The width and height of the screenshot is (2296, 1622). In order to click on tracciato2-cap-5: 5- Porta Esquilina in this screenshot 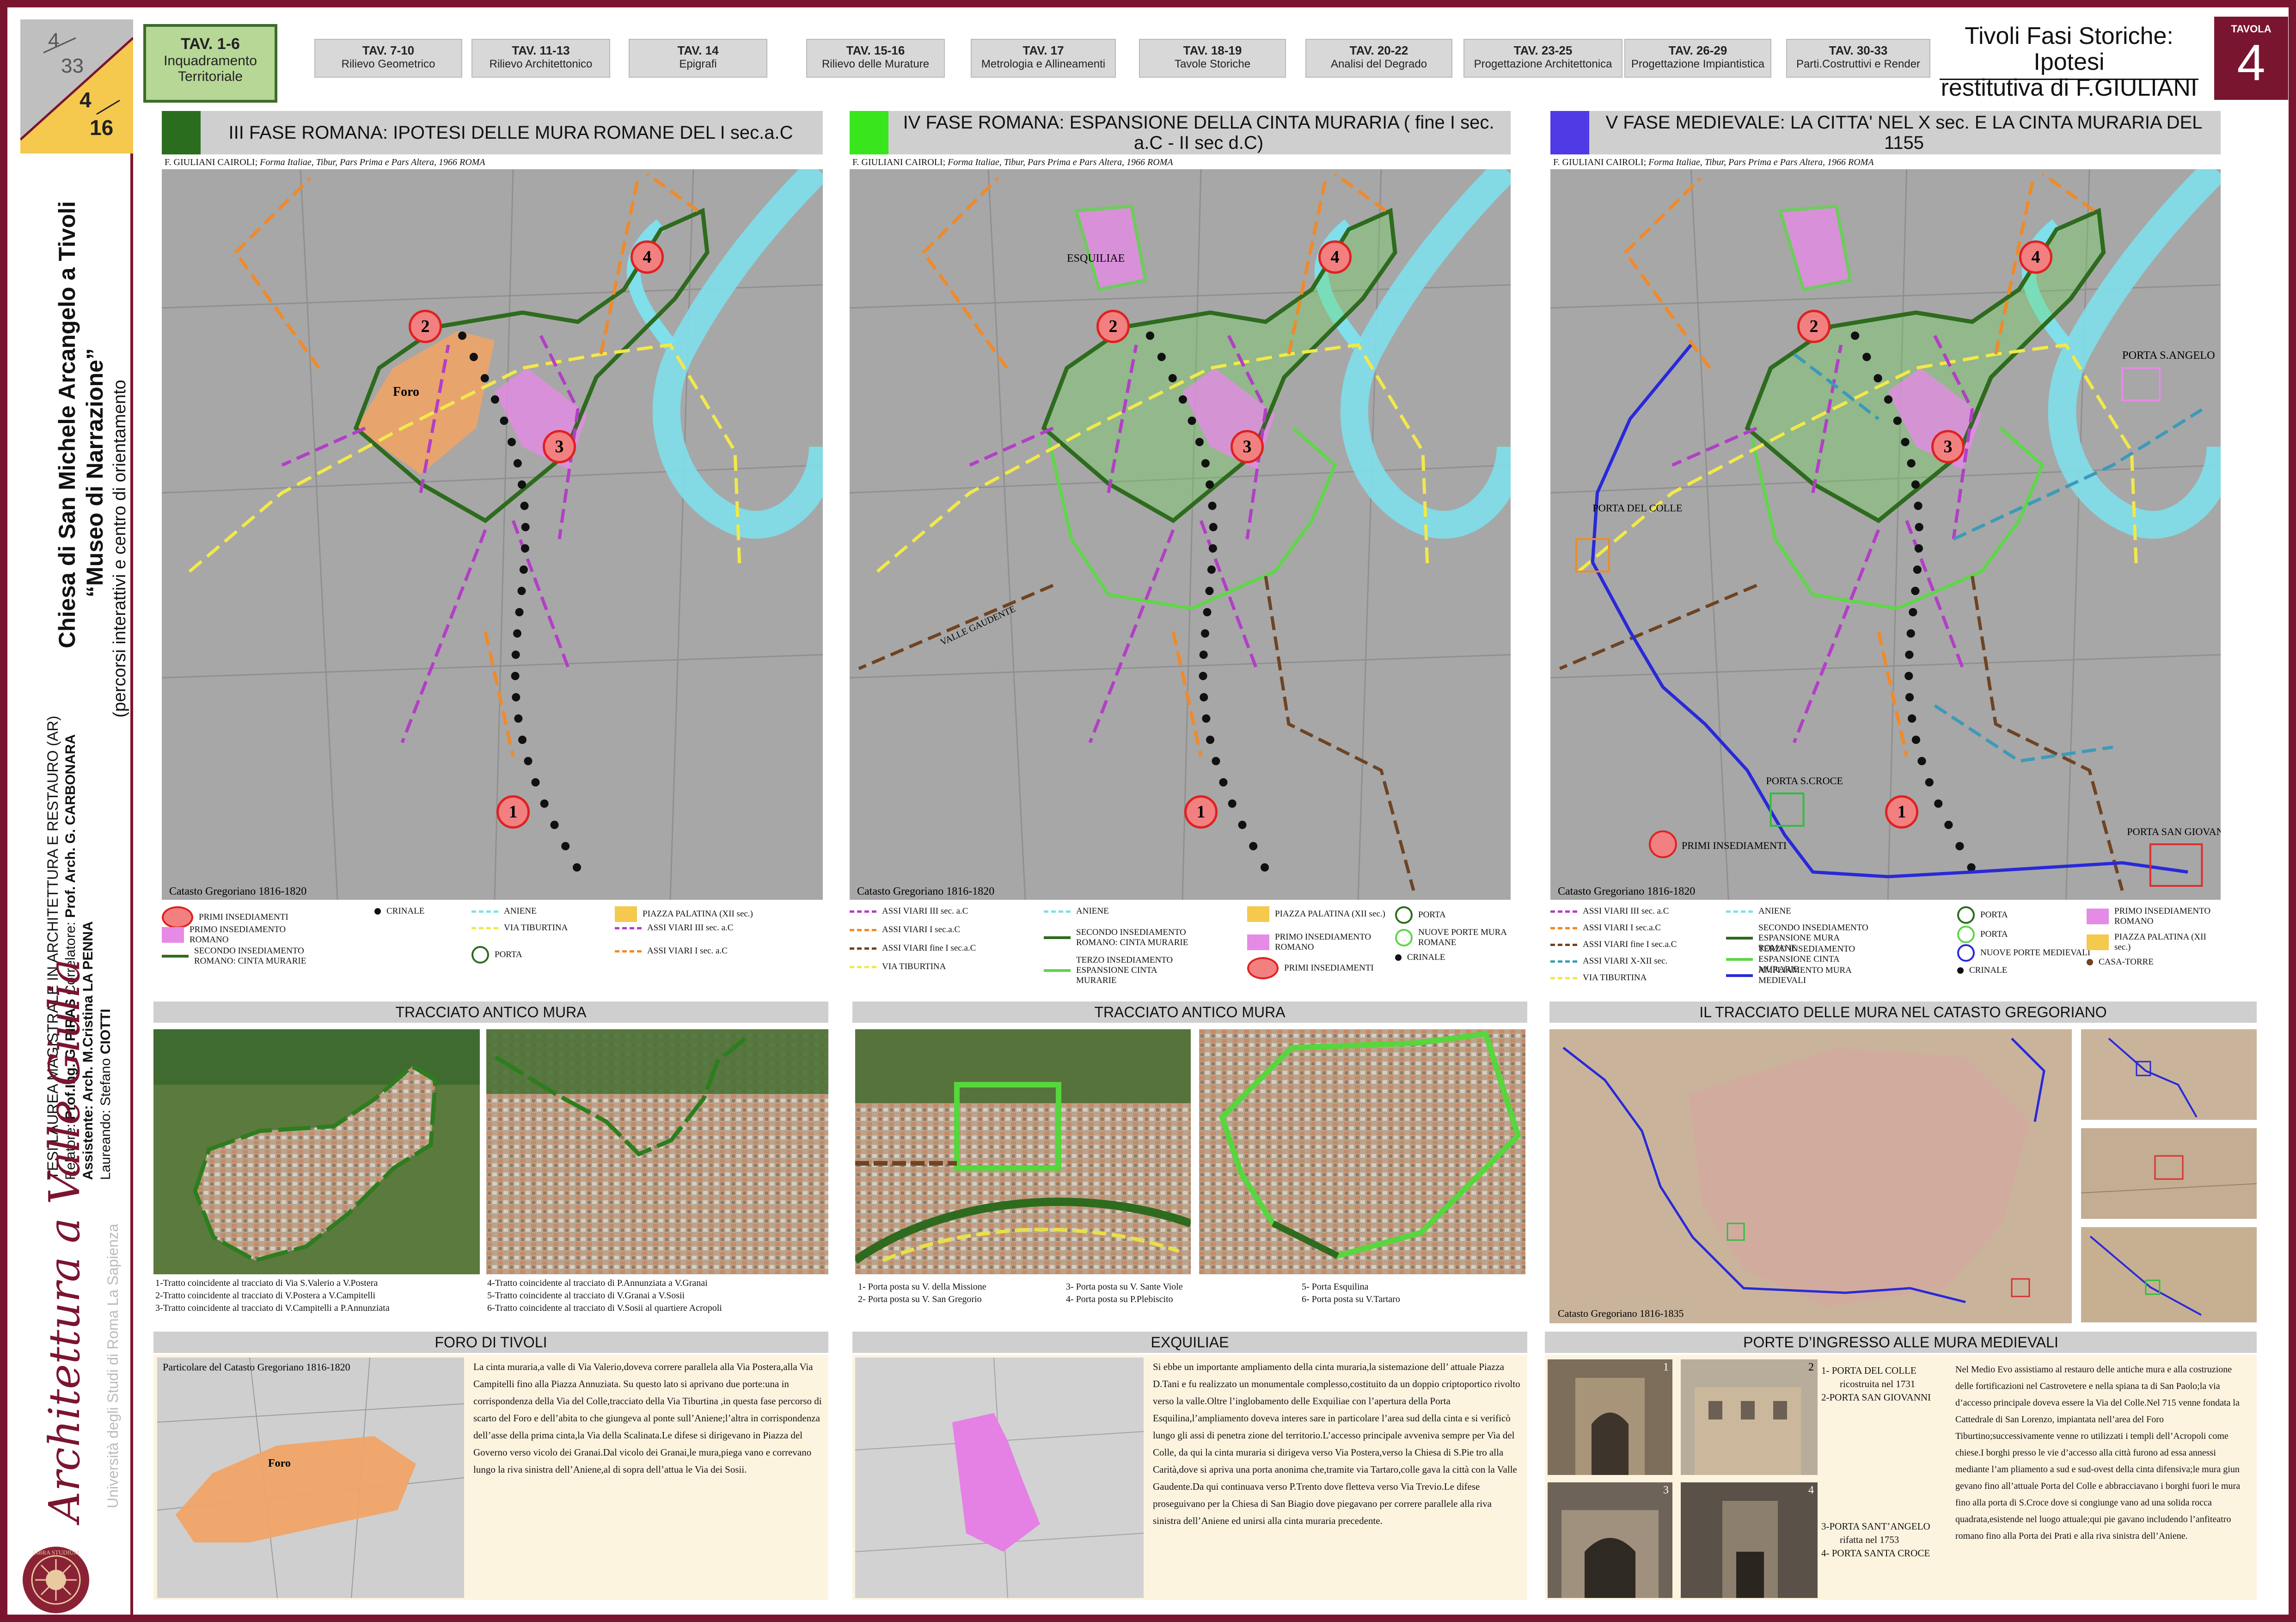, I will do `click(1335, 1287)`.